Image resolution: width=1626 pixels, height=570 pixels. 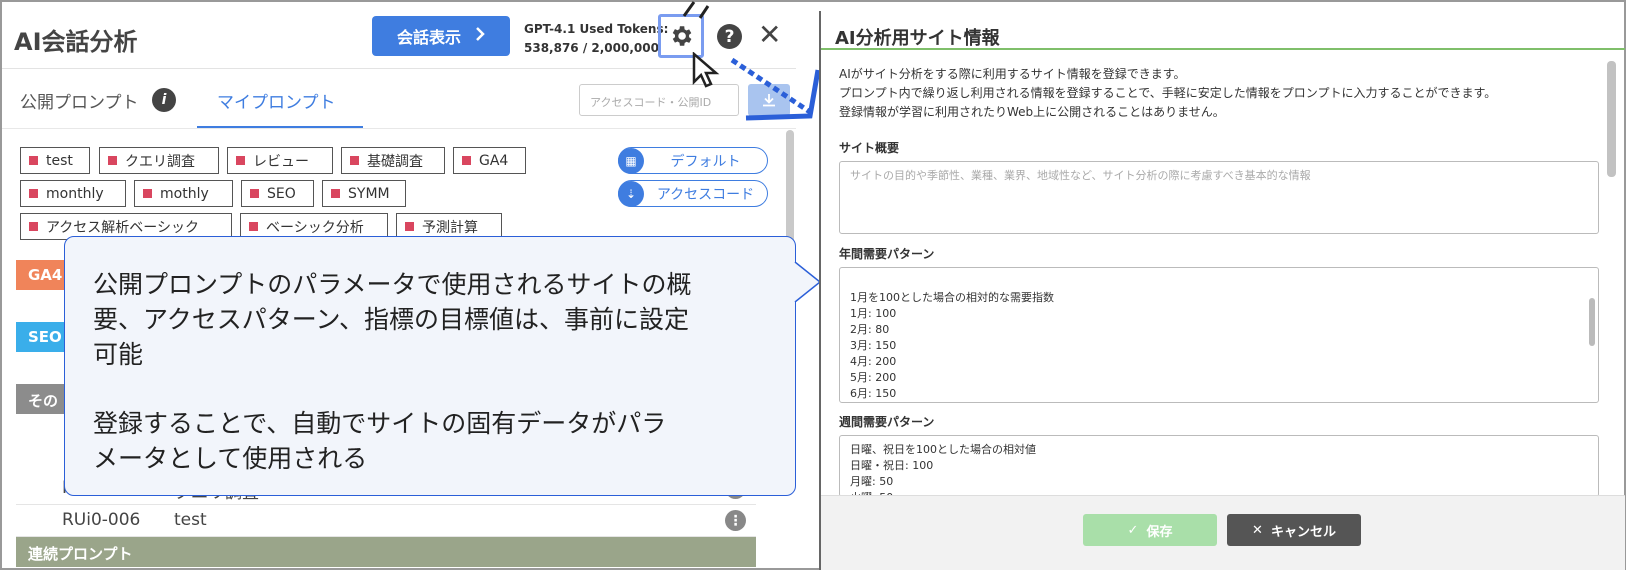 I want to click on prompt-name: test, so click(x=190, y=520).